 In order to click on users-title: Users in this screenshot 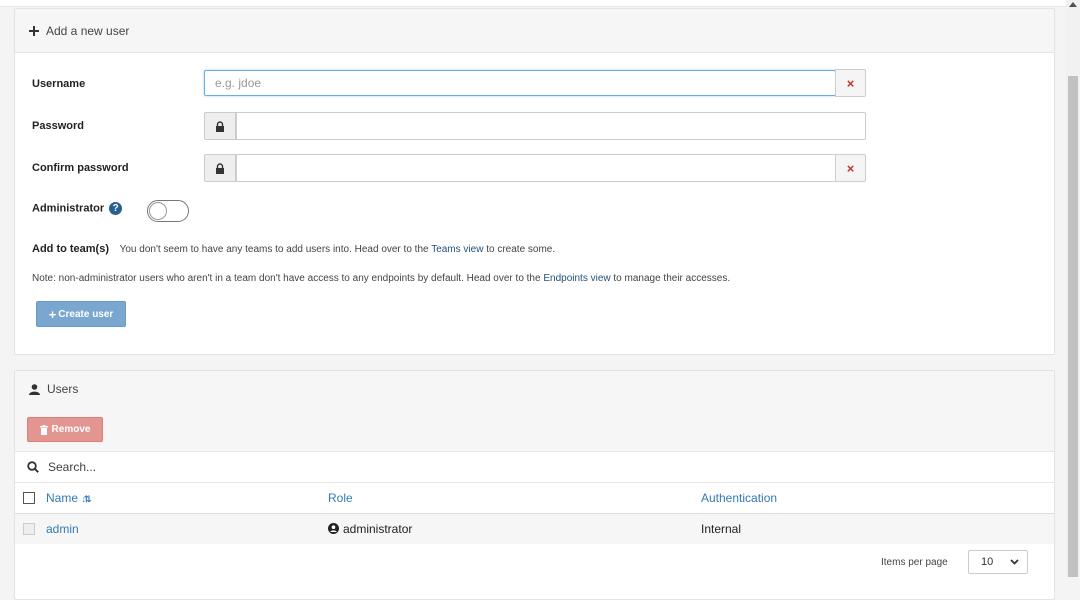, I will do `click(63, 389)`.